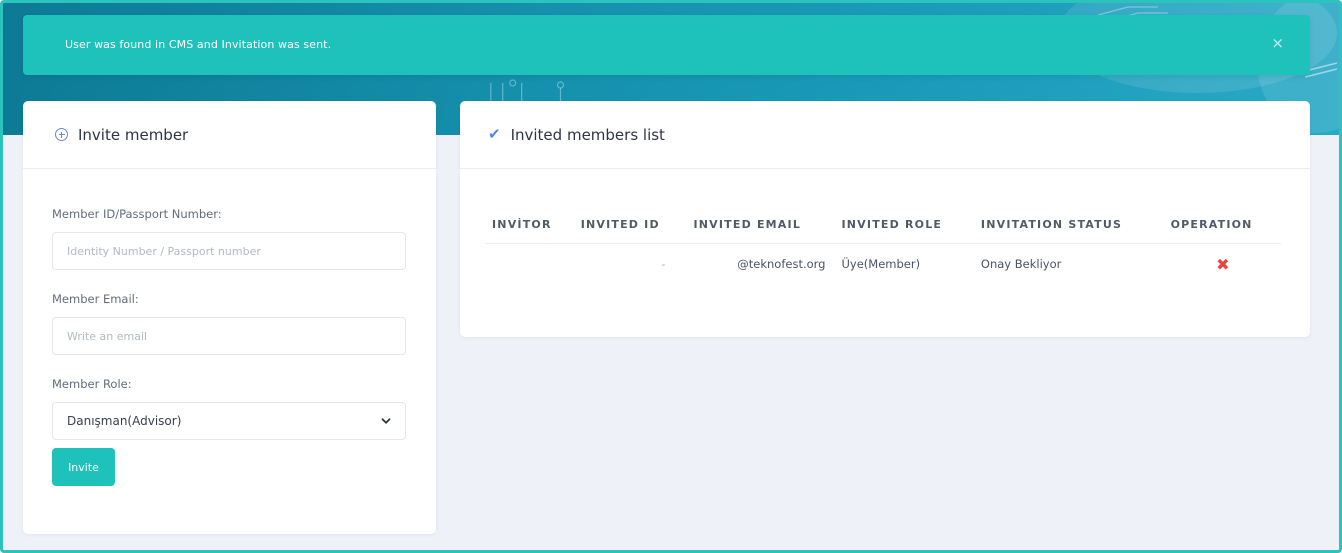 Image resolution: width=1342 pixels, height=553 pixels. I want to click on column-header-invited-email: INVITED EMAIL, so click(761, 225).